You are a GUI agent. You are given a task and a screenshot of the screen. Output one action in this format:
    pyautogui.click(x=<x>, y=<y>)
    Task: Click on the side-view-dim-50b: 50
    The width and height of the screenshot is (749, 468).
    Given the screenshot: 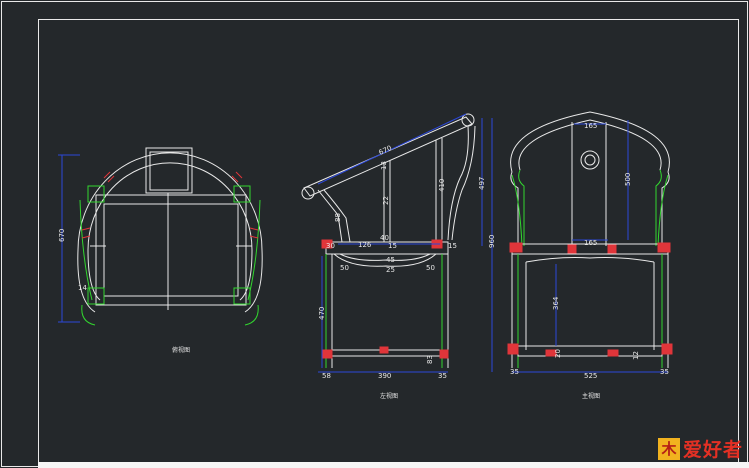 What is the action you would take?
    pyautogui.click(x=430, y=268)
    